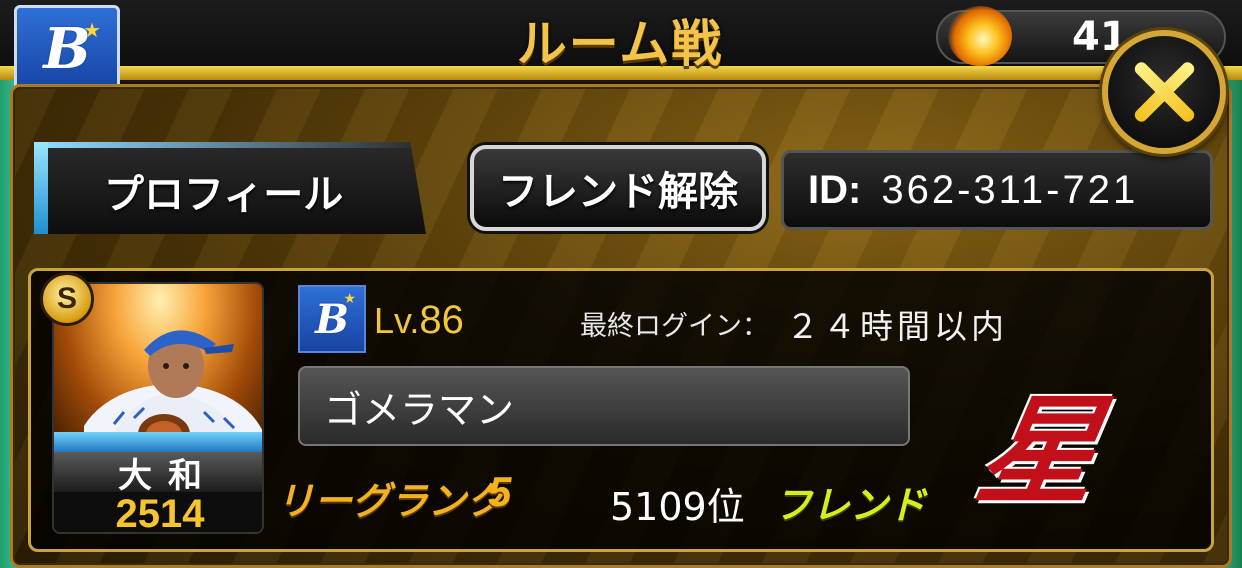 The width and height of the screenshot is (1242, 568). I want to click on unfriend-button-label: フレンド解除, so click(618, 192).